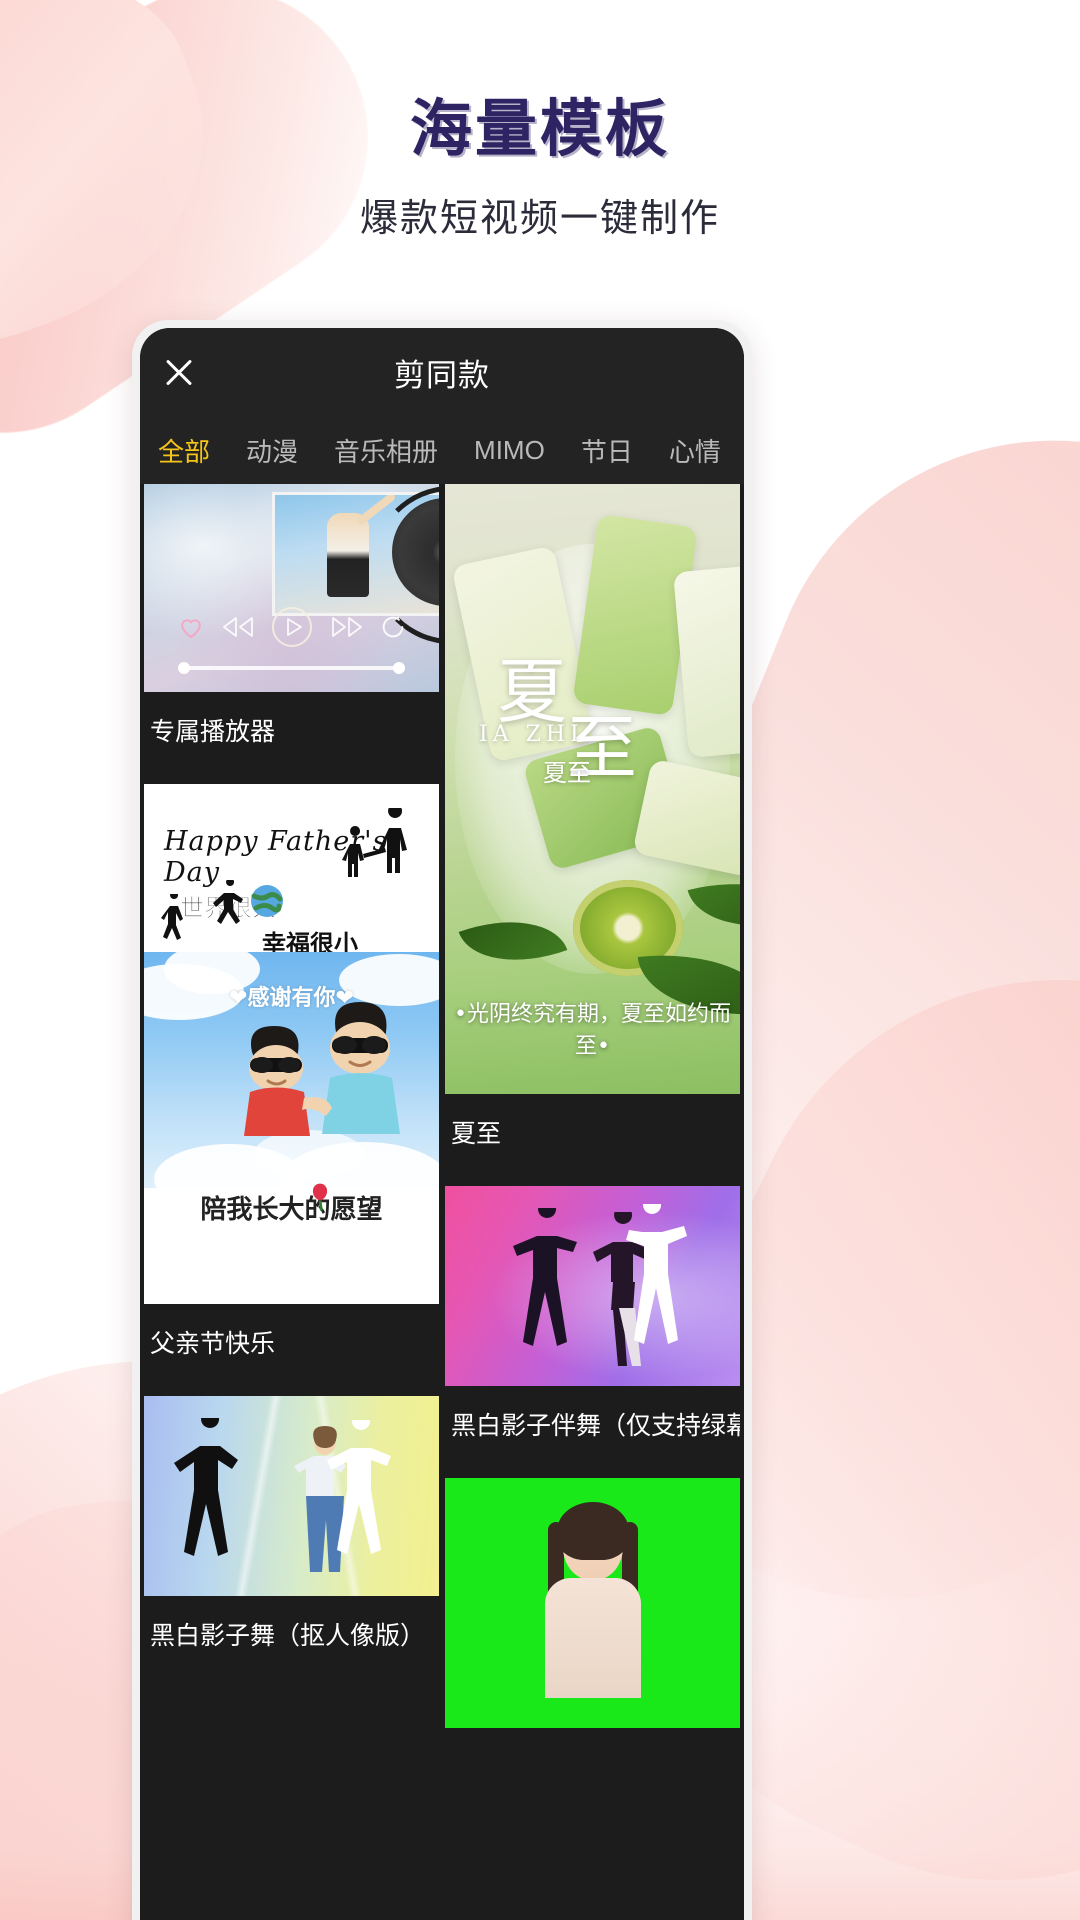  Describe the element at coordinates (348, 555) in the screenshot. I see `dancer-figure` at that location.